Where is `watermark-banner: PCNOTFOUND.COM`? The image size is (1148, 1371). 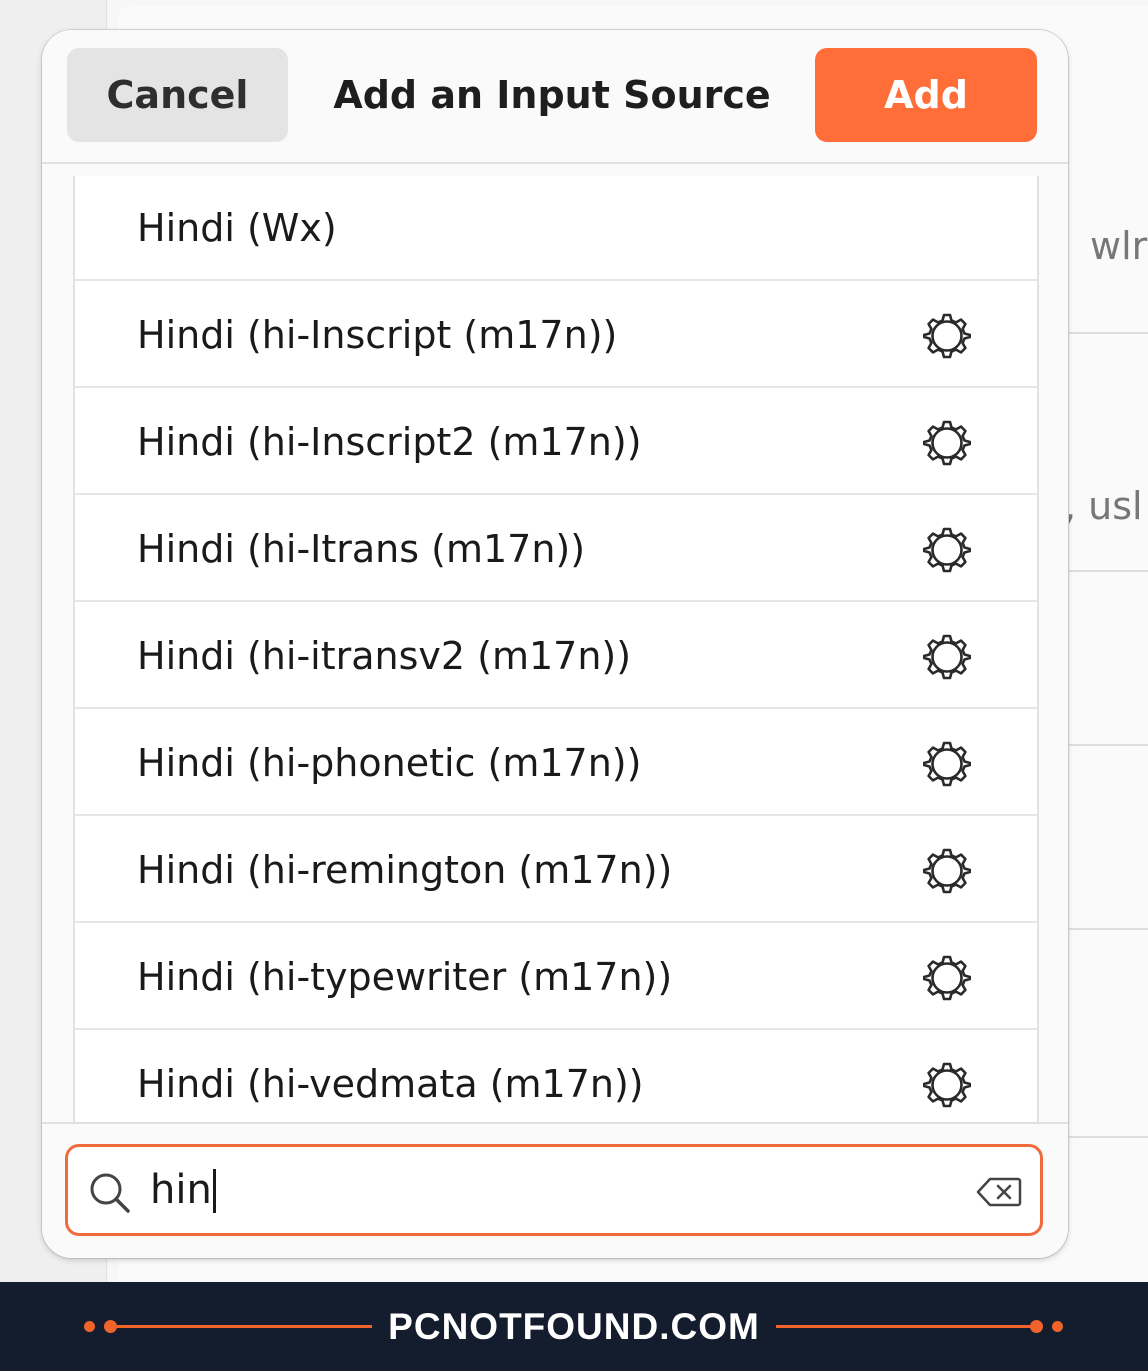
watermark-banner: PCNOTFOUND.COM is located at coordinates (574, 1326).